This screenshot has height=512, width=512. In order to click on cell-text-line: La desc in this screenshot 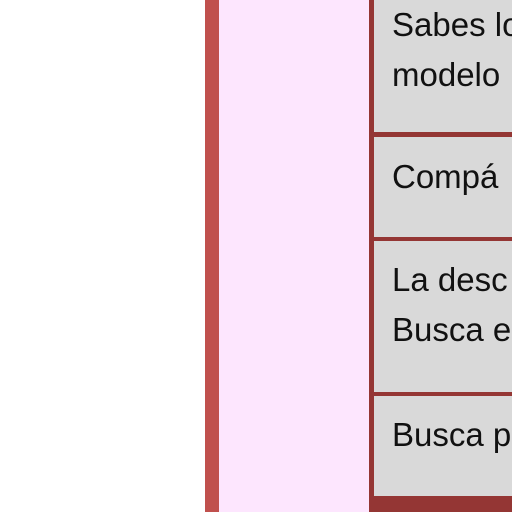, I will do `click(450, 279)`.